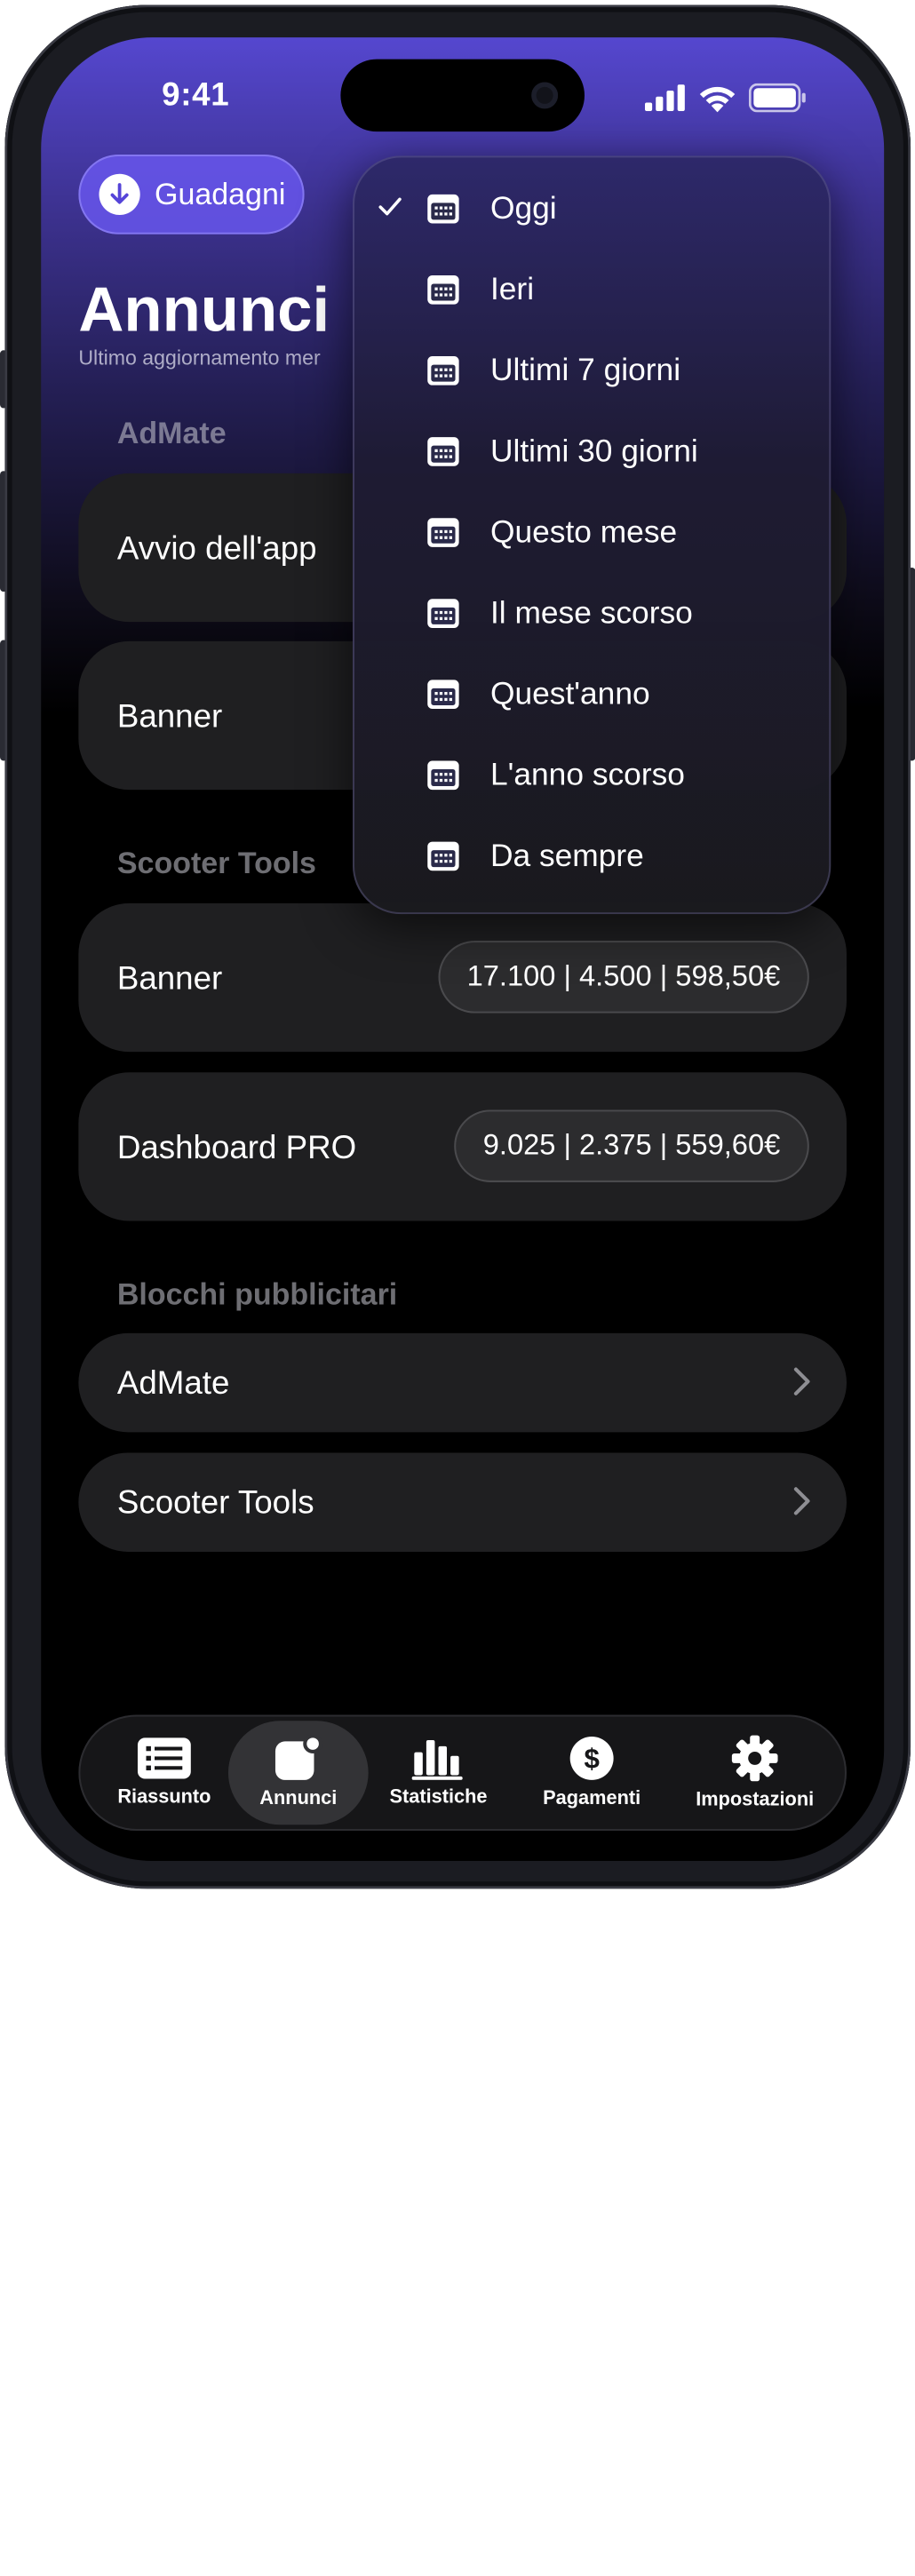 The image size is (915, 2576). I want to click on signal-icon, so click(664, 98).